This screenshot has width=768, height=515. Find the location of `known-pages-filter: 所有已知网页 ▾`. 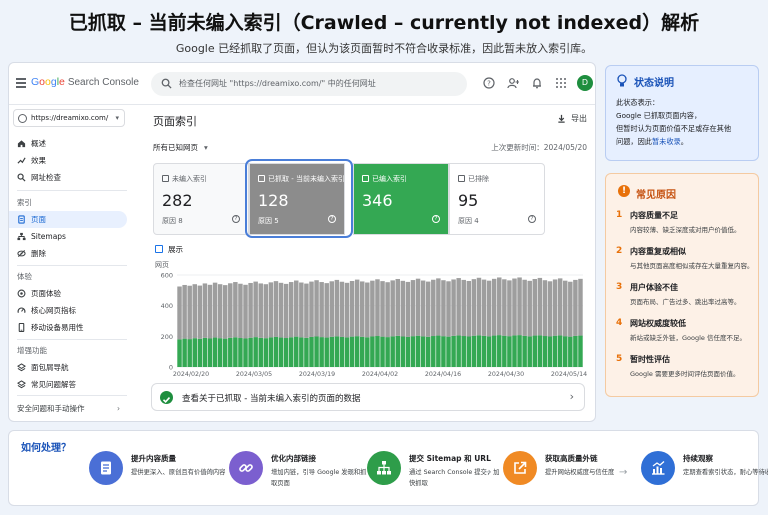

known-pages-filter: 所有已知网页 ▾ is located at coordinates (180, 147).